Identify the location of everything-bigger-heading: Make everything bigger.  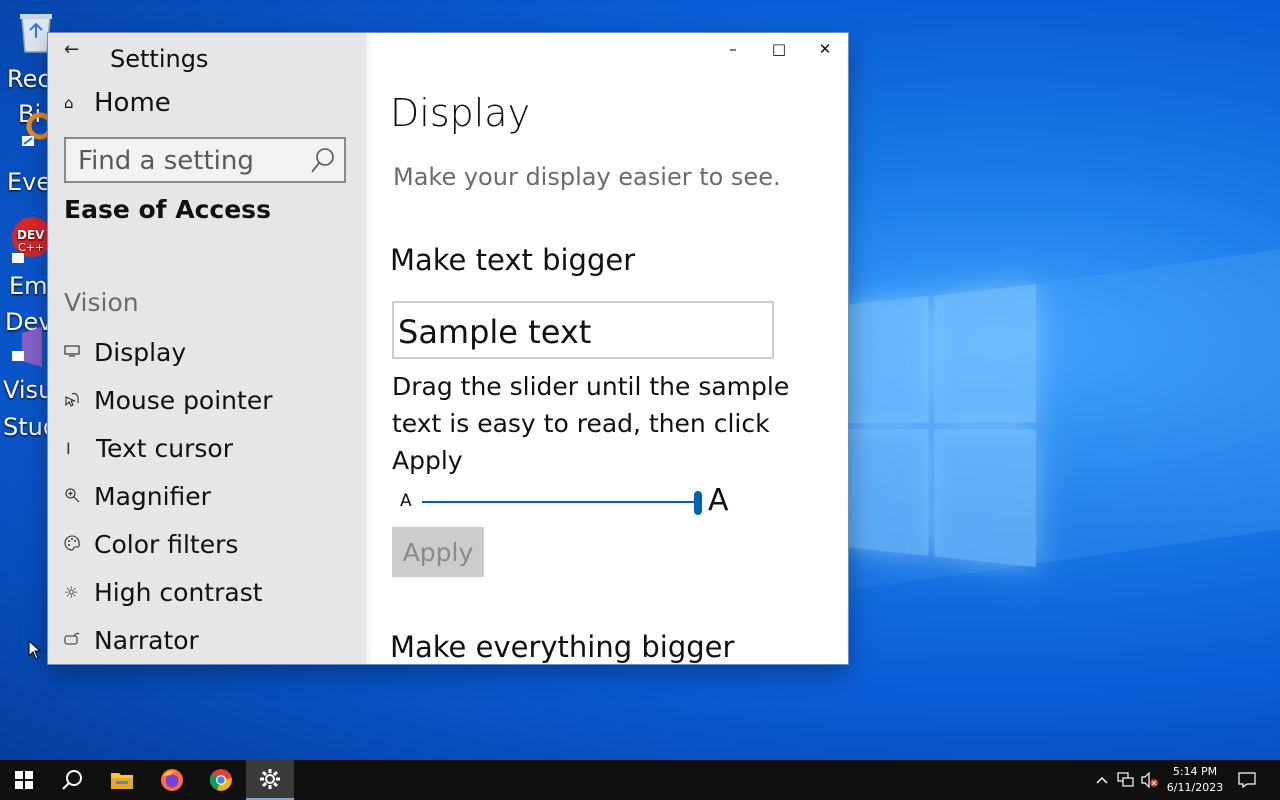
(562, 647).